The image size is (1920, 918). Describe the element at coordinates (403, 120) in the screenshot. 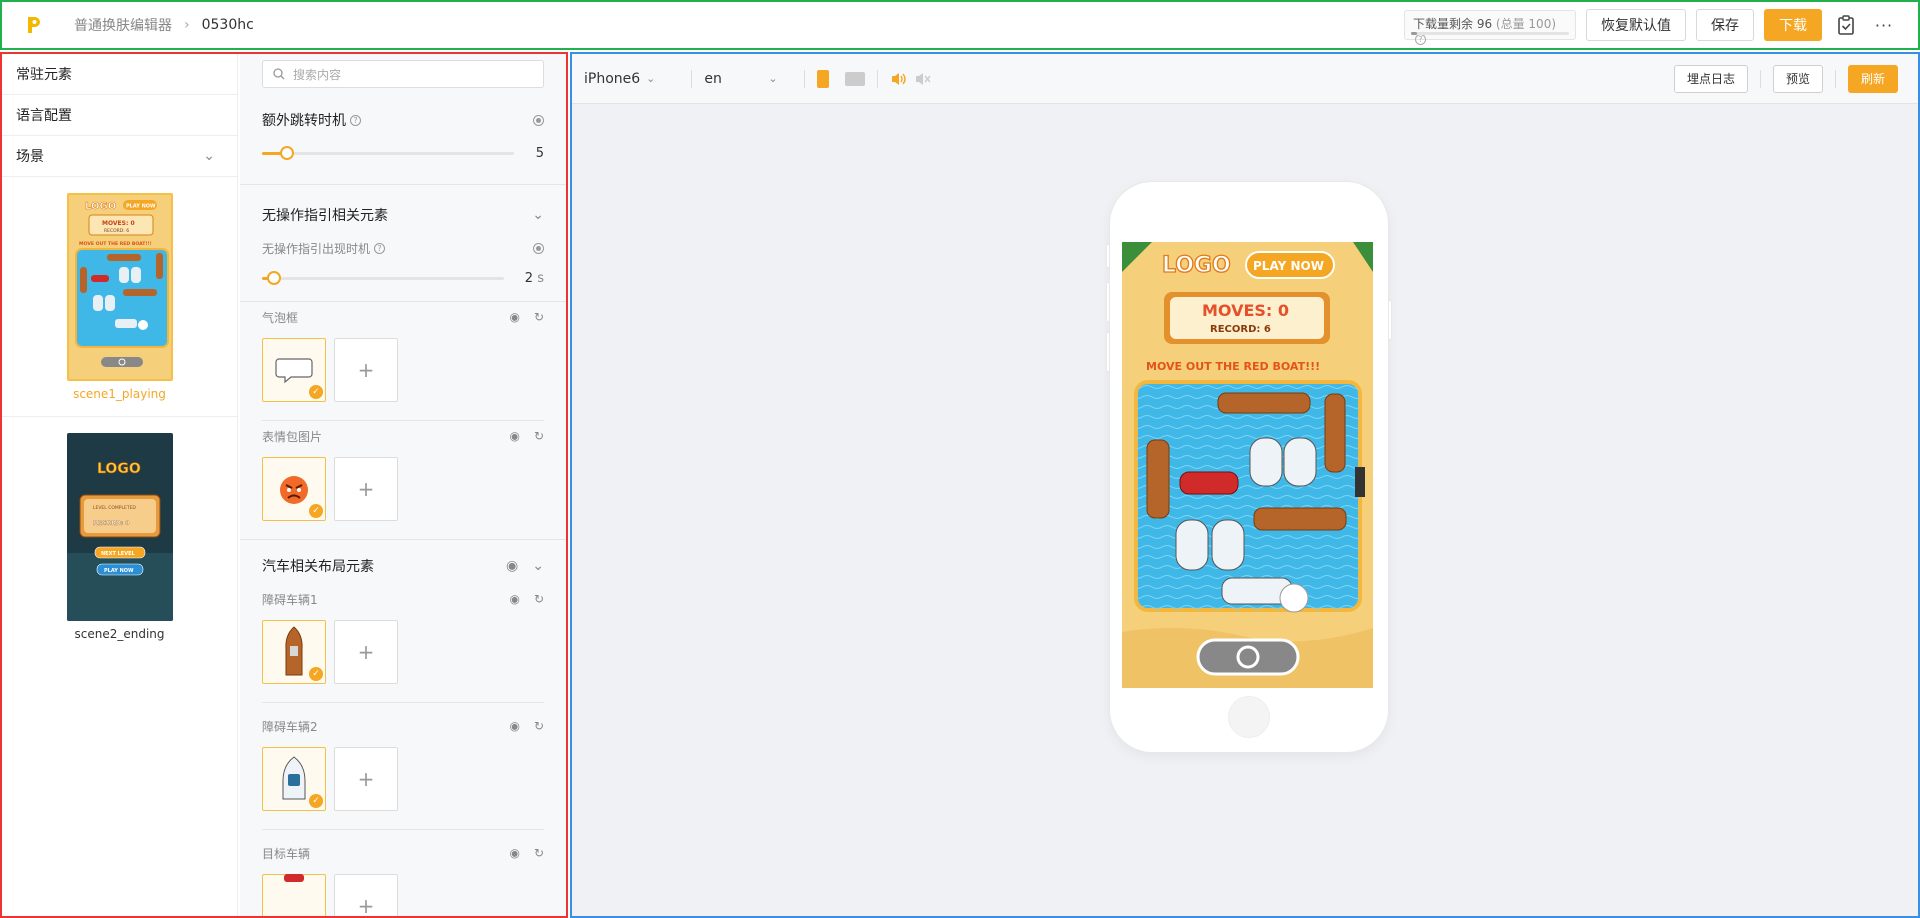

I see `extra-jump-title: 额外跳转时机 ?` at that location.